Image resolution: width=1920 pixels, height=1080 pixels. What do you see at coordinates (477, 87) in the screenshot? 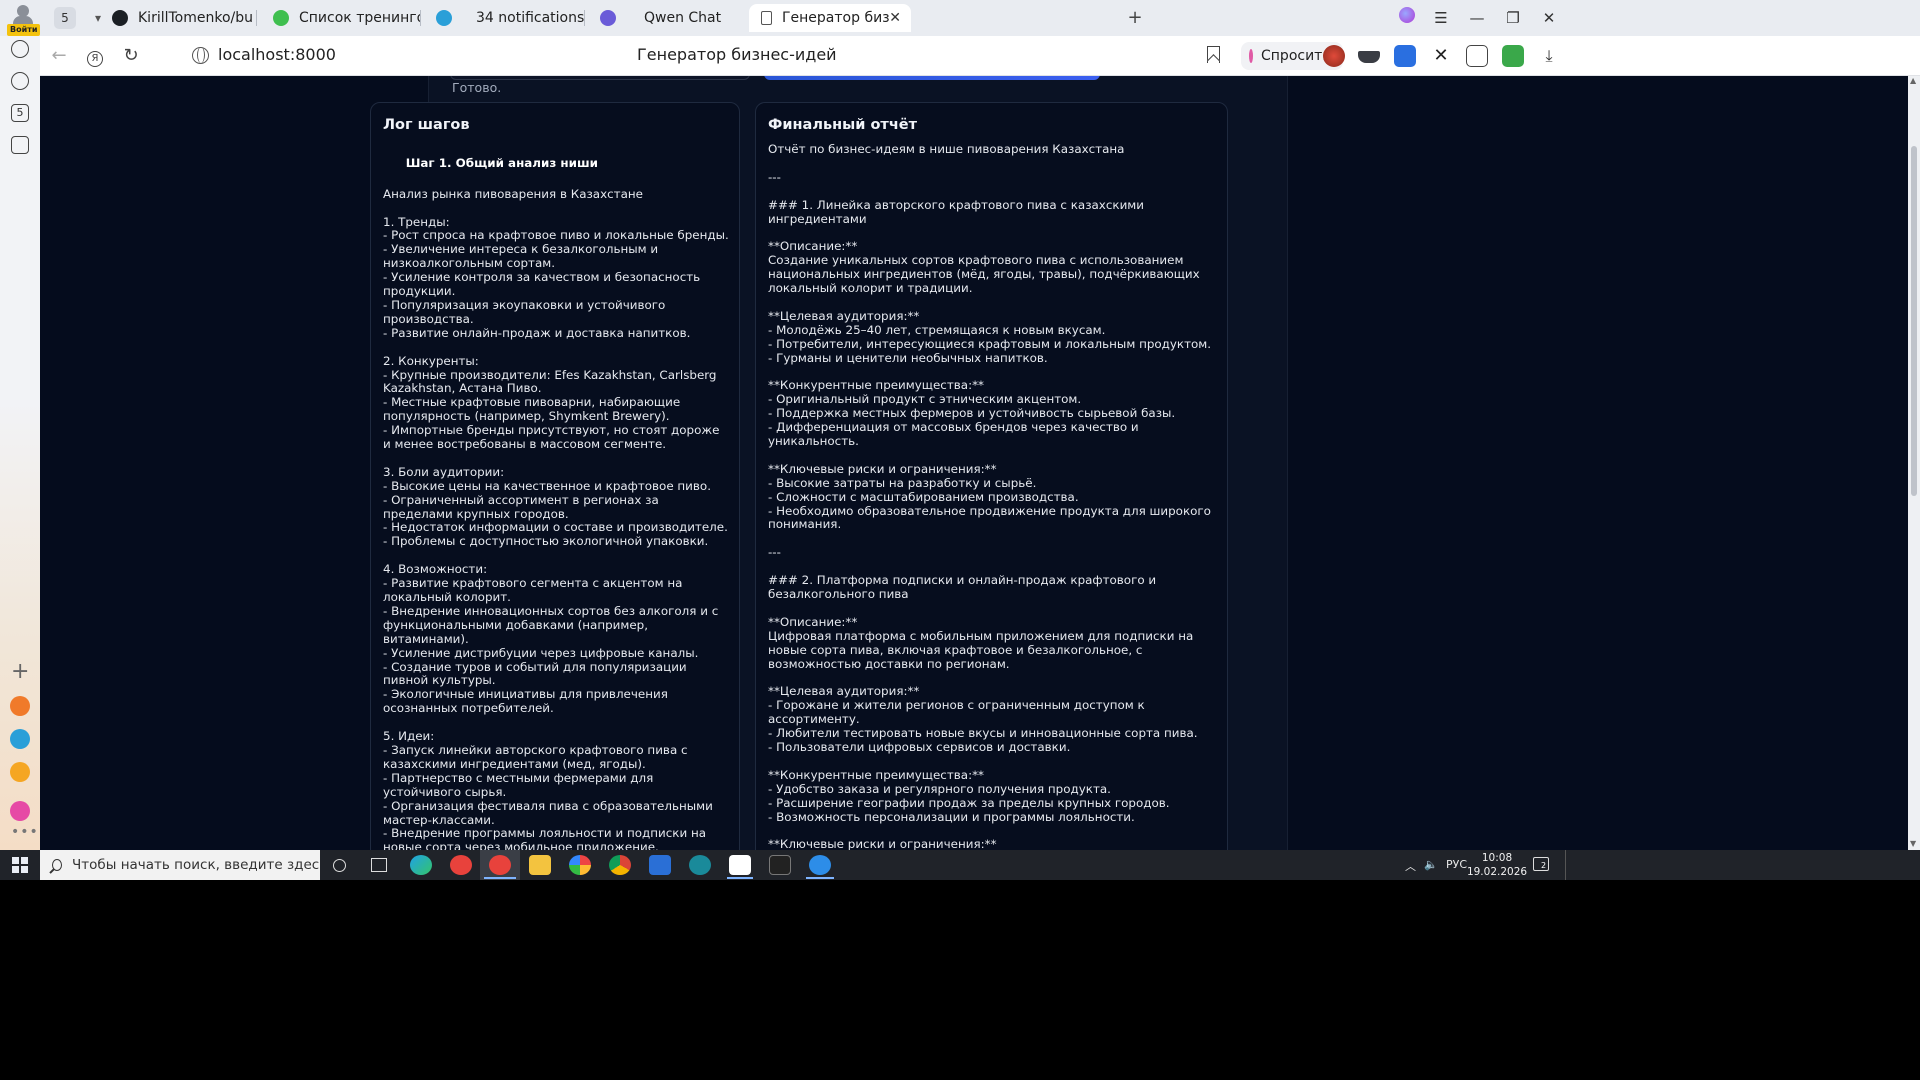
I see `status-text: Готово.` at bounding box center [477, 87].